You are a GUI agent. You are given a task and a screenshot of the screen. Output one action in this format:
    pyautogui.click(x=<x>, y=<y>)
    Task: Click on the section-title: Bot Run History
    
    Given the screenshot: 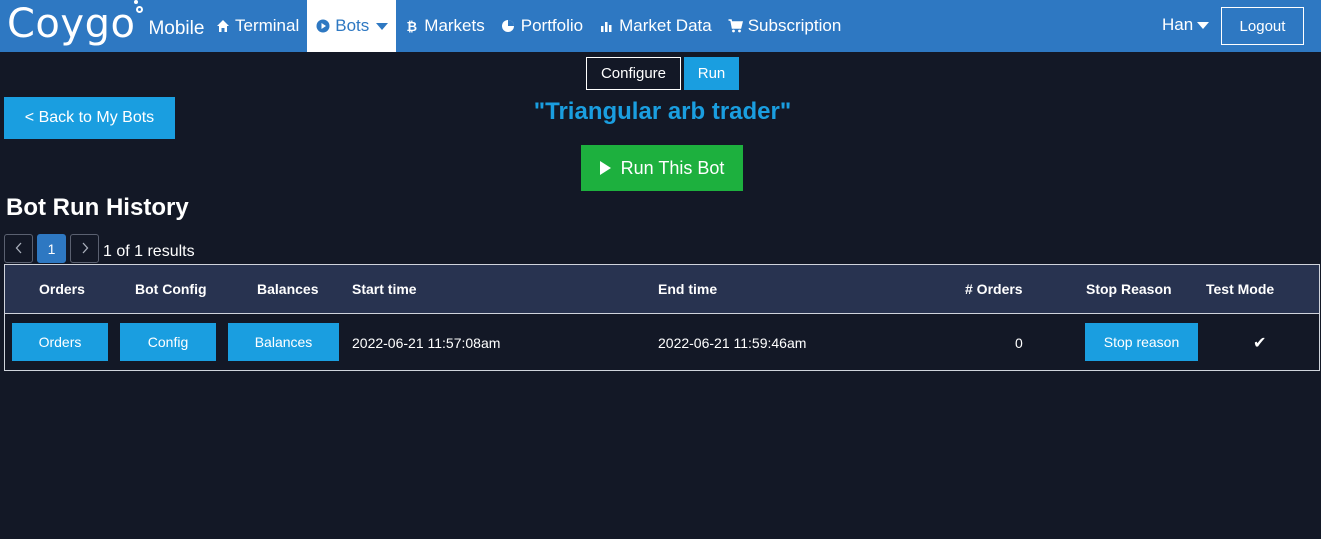 What is the action you would take?
    pyautogui.click(x=97, y=207)
    